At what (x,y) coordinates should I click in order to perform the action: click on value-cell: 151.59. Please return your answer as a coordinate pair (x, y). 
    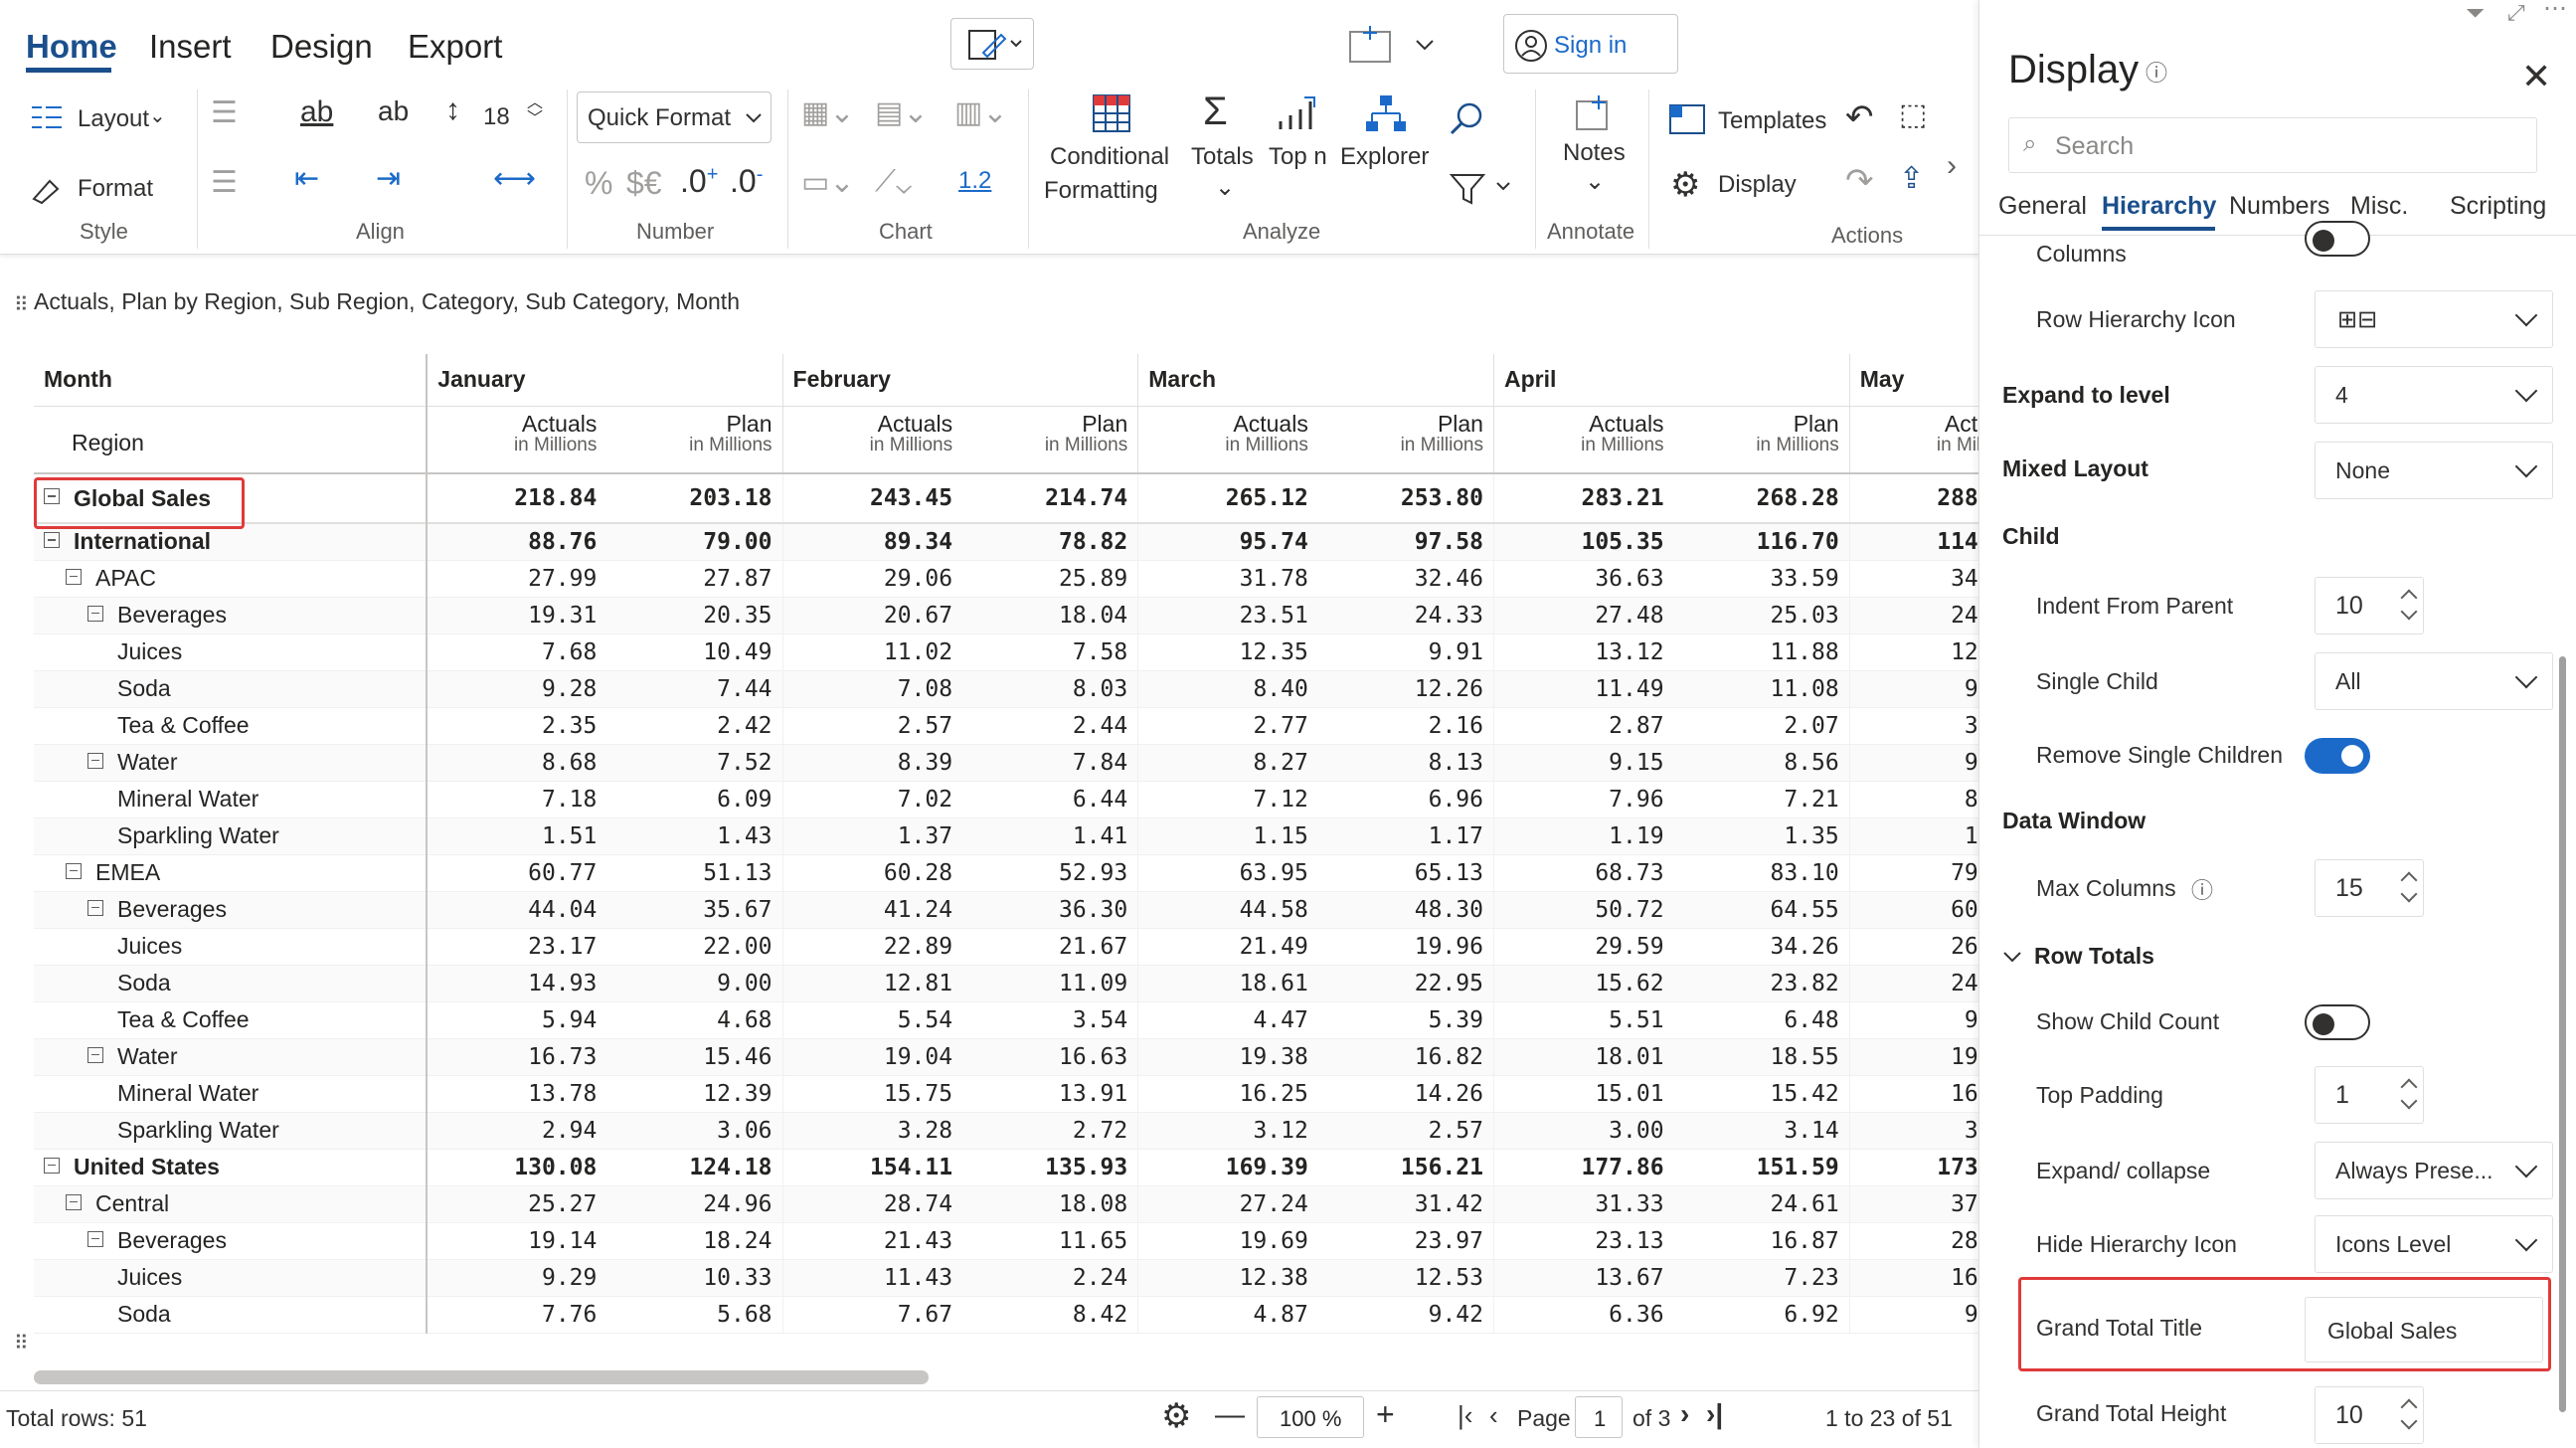
    Looking at the image, I should click on (1761, 1167).